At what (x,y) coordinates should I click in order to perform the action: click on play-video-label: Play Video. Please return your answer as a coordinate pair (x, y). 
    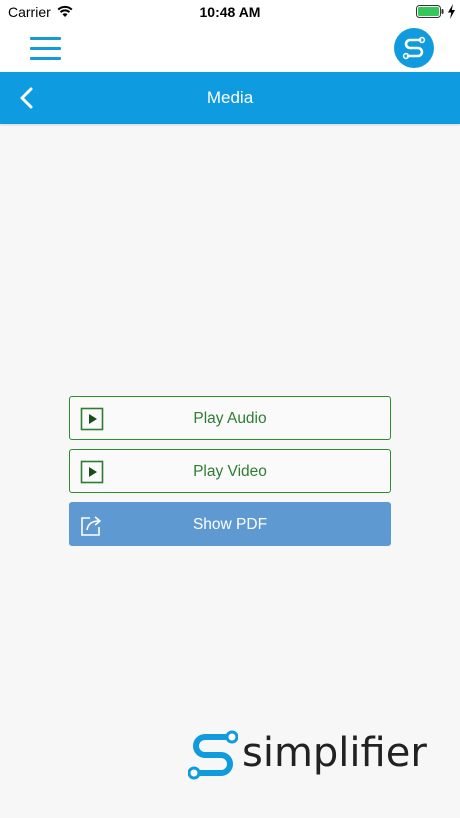
    Looking at the image, I should click on (230, 471).